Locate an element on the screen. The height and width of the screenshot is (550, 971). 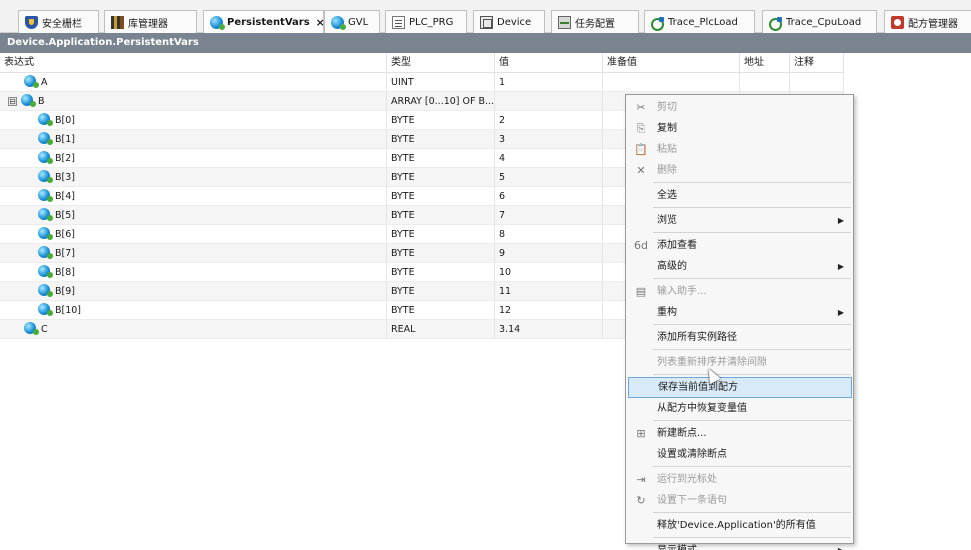
tab-device: Device is located at coordinates (509, 21).